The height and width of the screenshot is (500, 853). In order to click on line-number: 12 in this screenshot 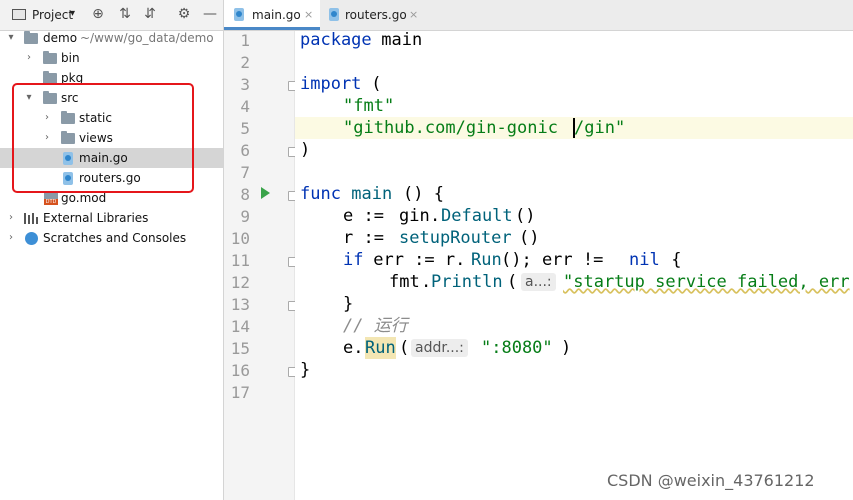, I will do `click(240, 282)`.